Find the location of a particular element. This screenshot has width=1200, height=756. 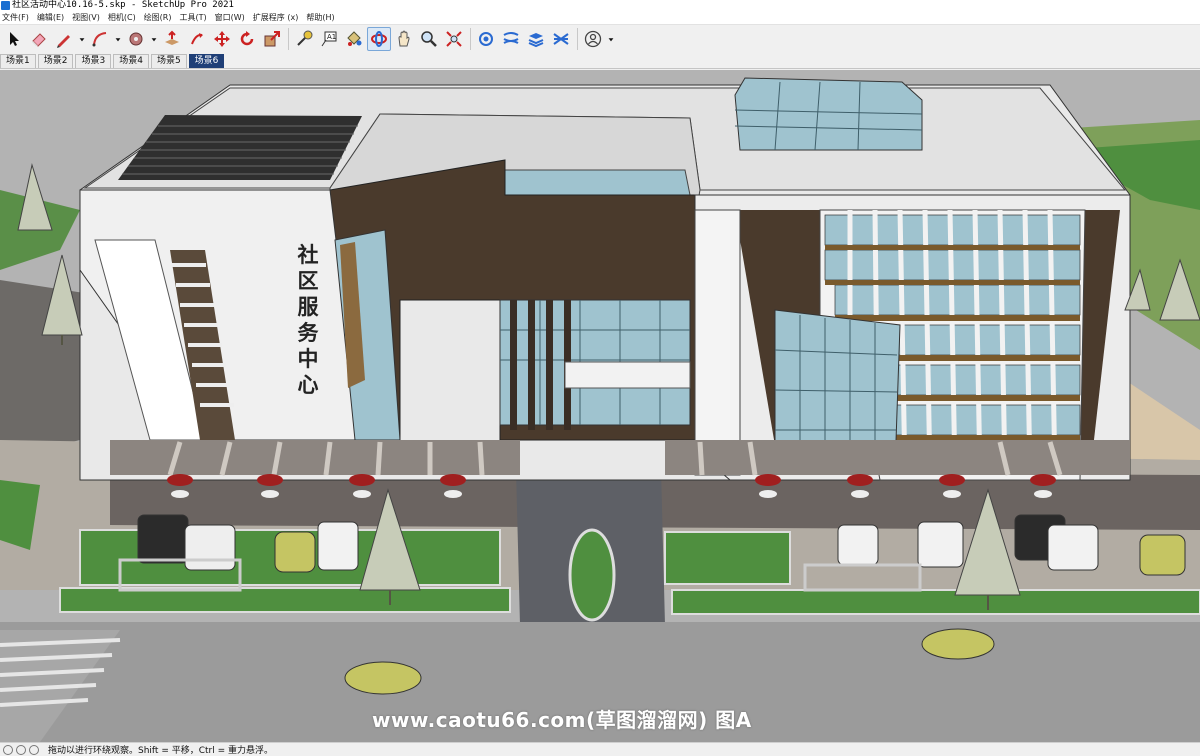

extension-manager-button is located at coordinates (561, 39).